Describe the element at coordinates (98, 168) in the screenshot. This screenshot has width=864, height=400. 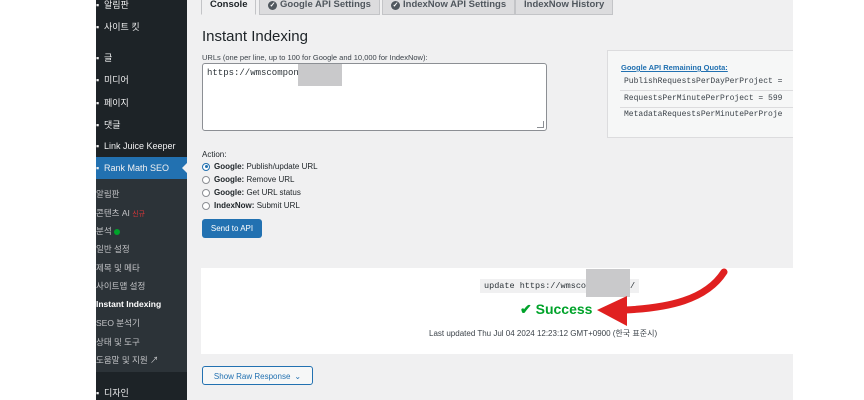
I see `rankmath-icon: ▪` at that location.